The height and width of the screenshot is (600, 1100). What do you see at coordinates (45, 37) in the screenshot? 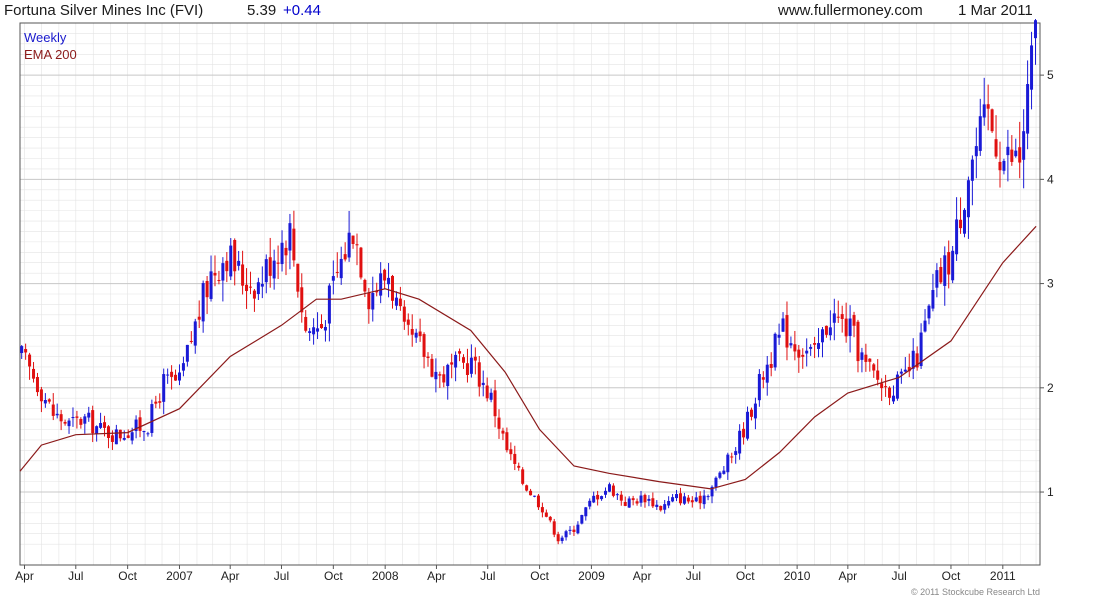
I see `legend-weekly: Weekly` at bounding box center [45, 37].